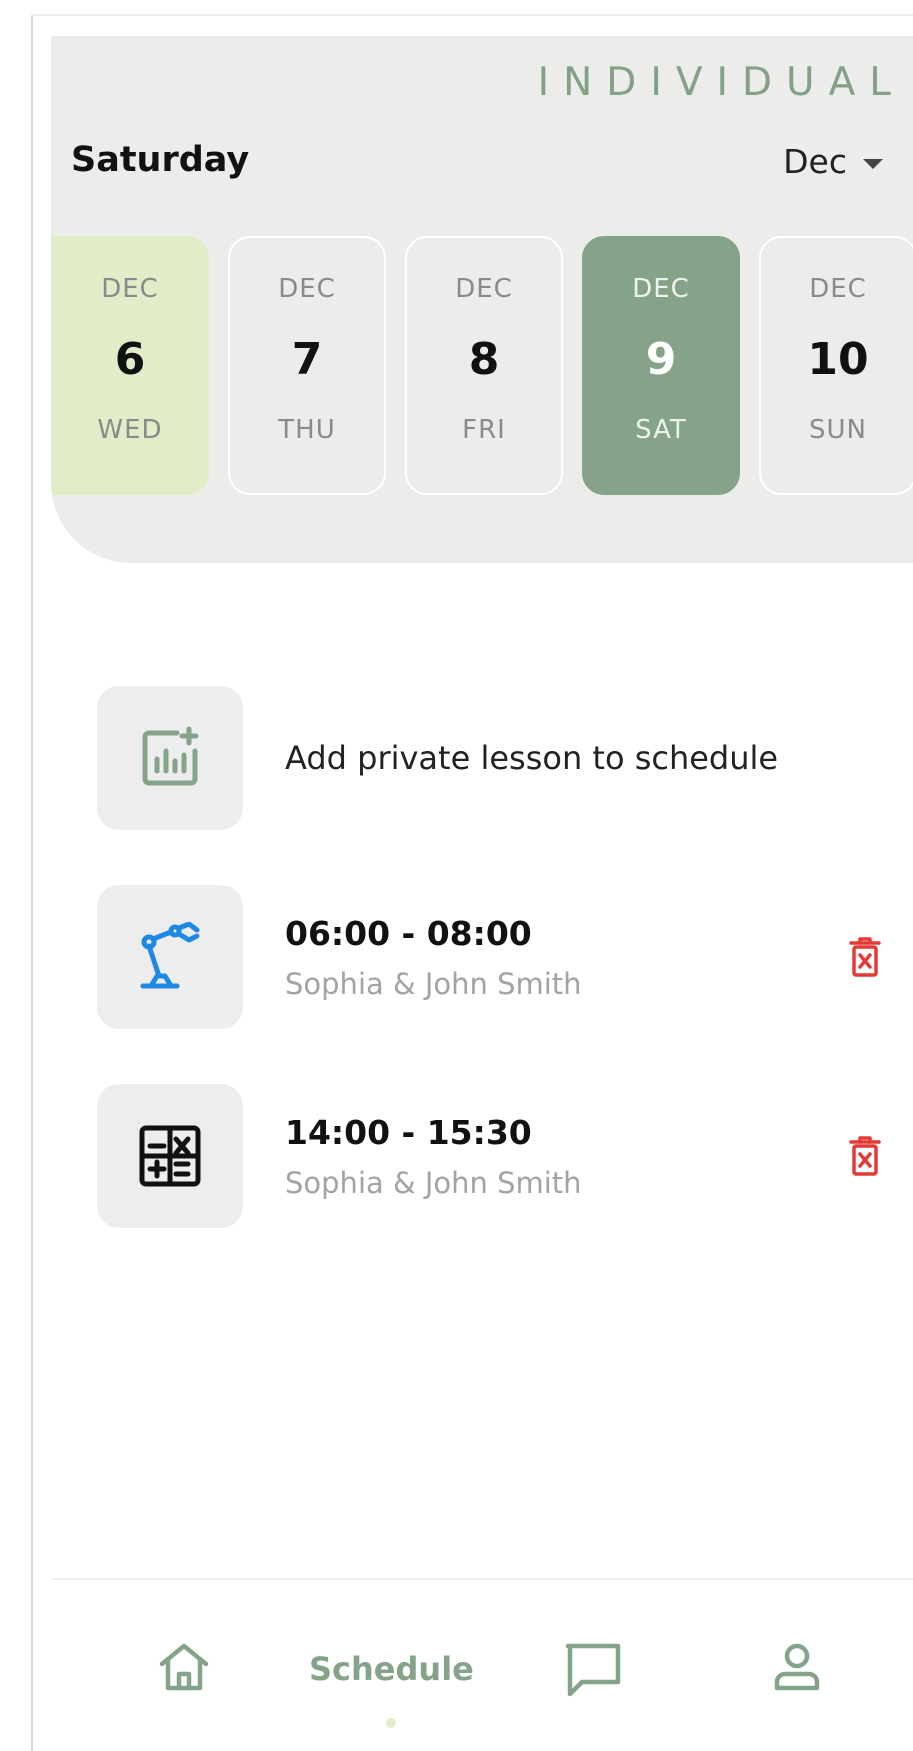 Image resolution: width=913 pixels, height=1751 pixels. I want to click on nav-home, so click(184, 1667).